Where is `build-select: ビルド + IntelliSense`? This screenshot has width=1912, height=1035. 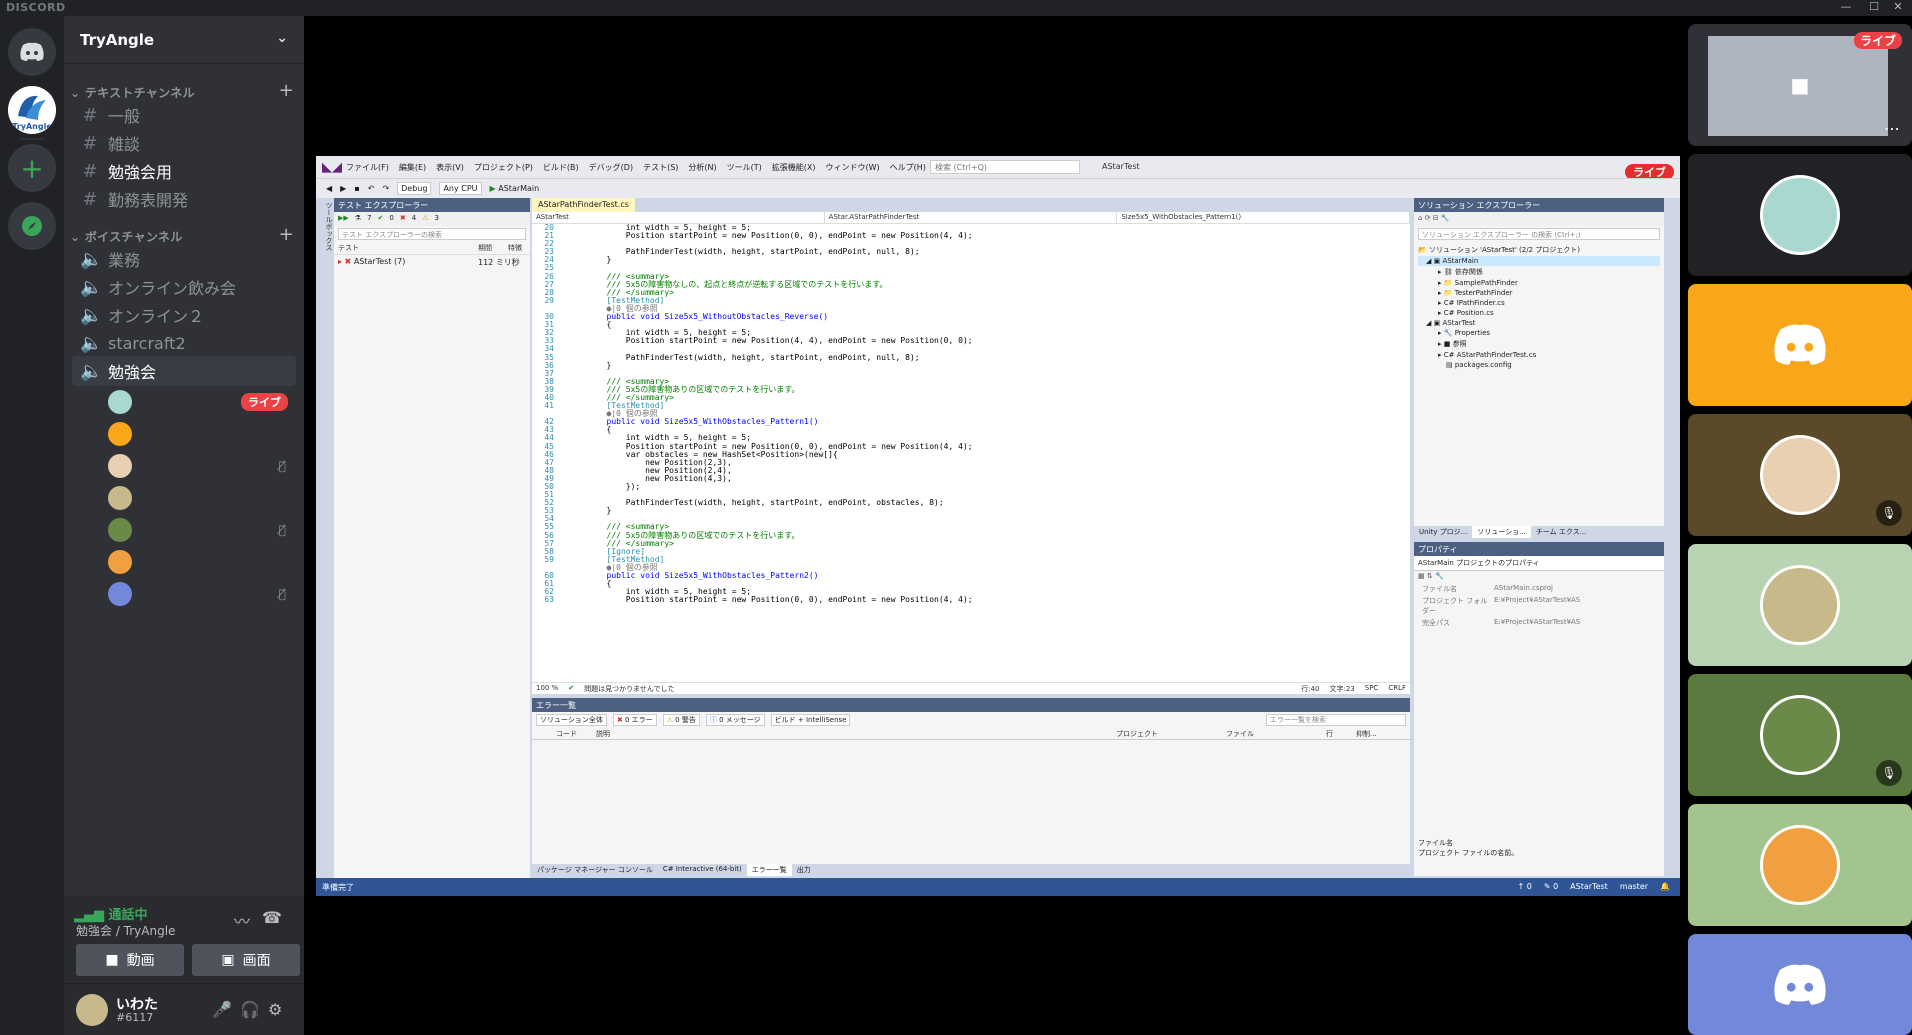 build-select: ビルド + IntelliSense is located at coordinates (810, 720).